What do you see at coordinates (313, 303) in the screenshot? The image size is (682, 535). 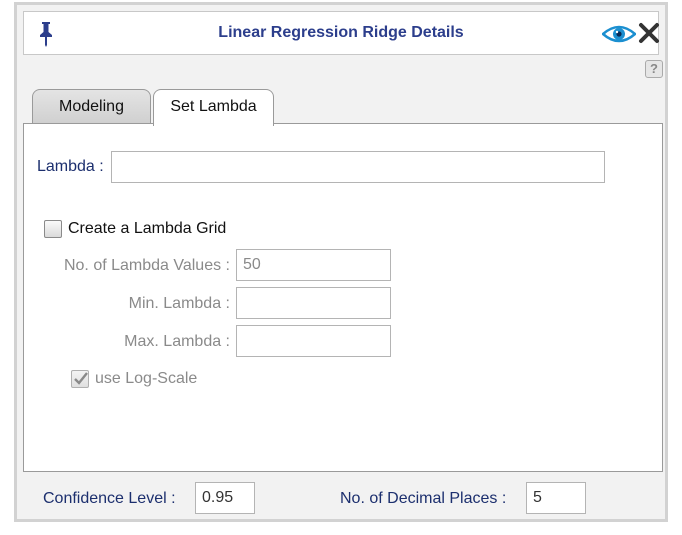 I see `min-lambda-input` at bounding box center [313, 303].